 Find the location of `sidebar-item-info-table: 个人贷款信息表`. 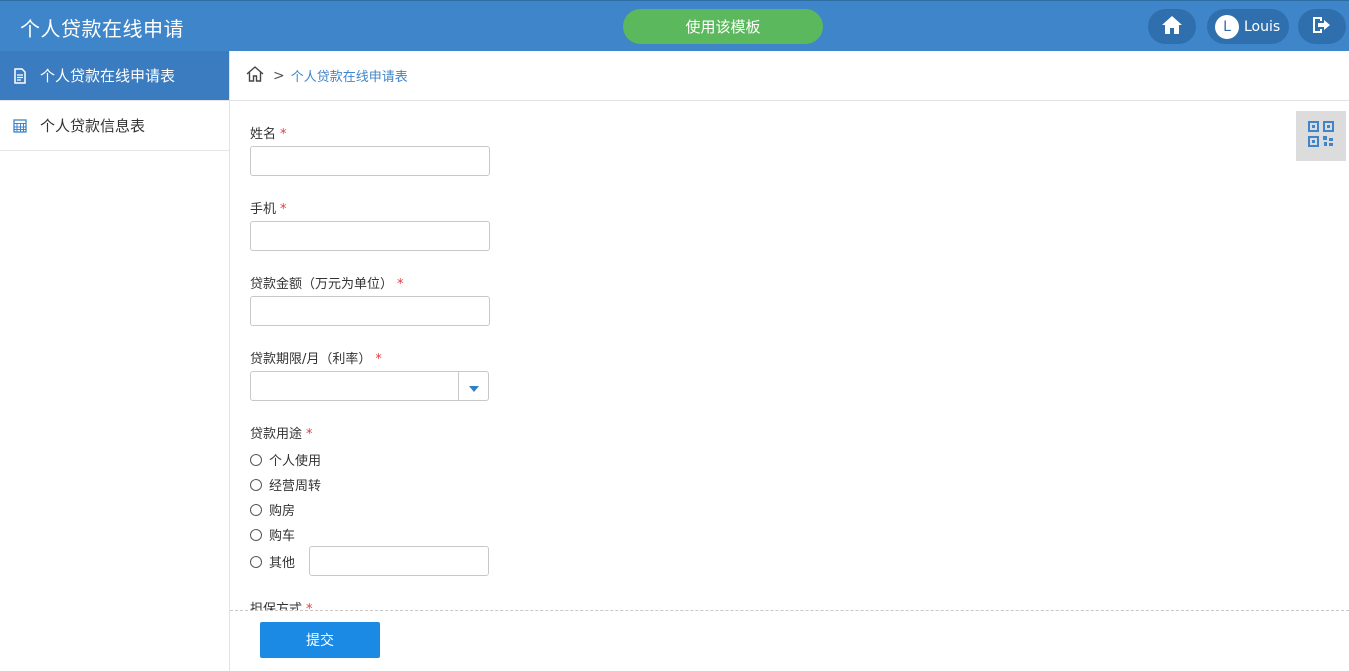

sidebar-item-info-table: 个人贷款信息表 is located at coordinates (114, 126).